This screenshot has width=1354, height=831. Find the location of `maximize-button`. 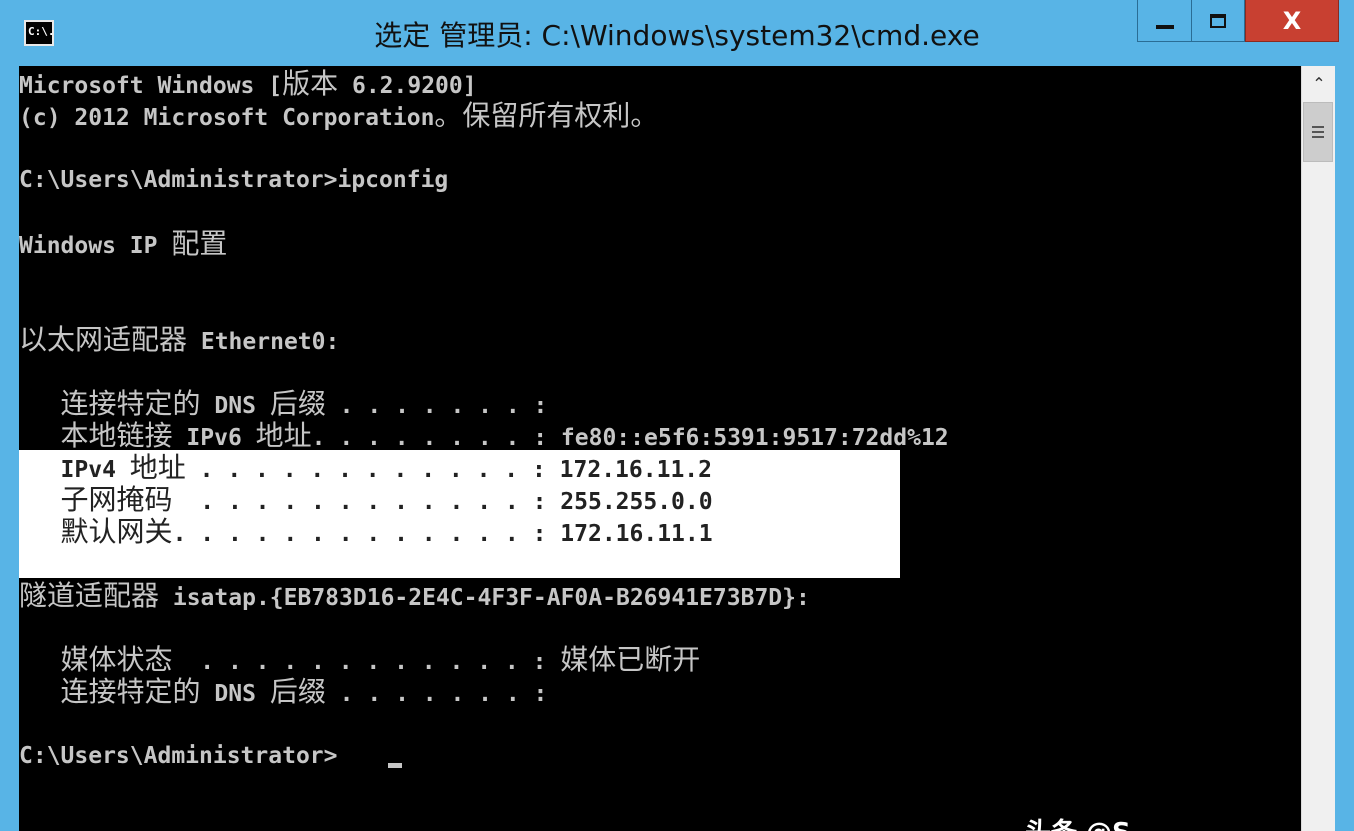

maximize-button is located at coordinates (1218, 21).